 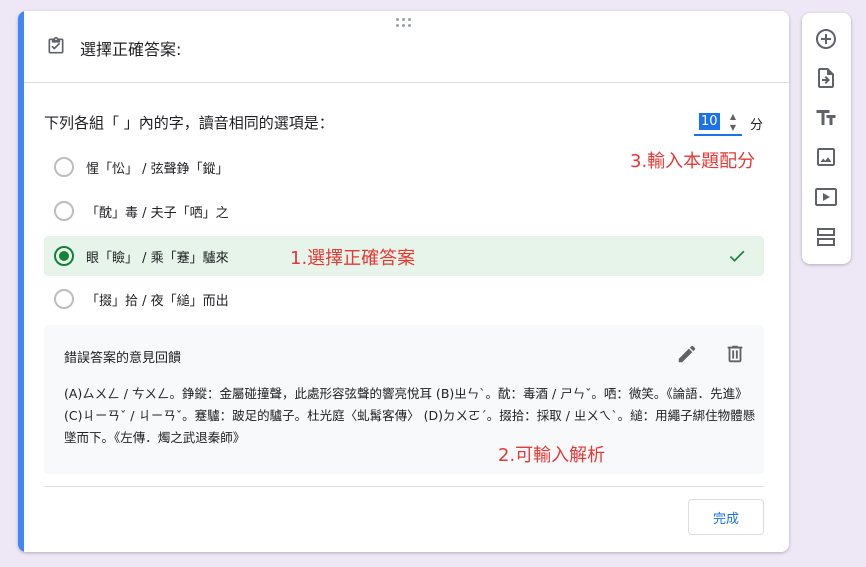 What do you see at coordinates (826, 138) in the screenshot?
I see `floating-toolbar` at bounding box center [826, 138].